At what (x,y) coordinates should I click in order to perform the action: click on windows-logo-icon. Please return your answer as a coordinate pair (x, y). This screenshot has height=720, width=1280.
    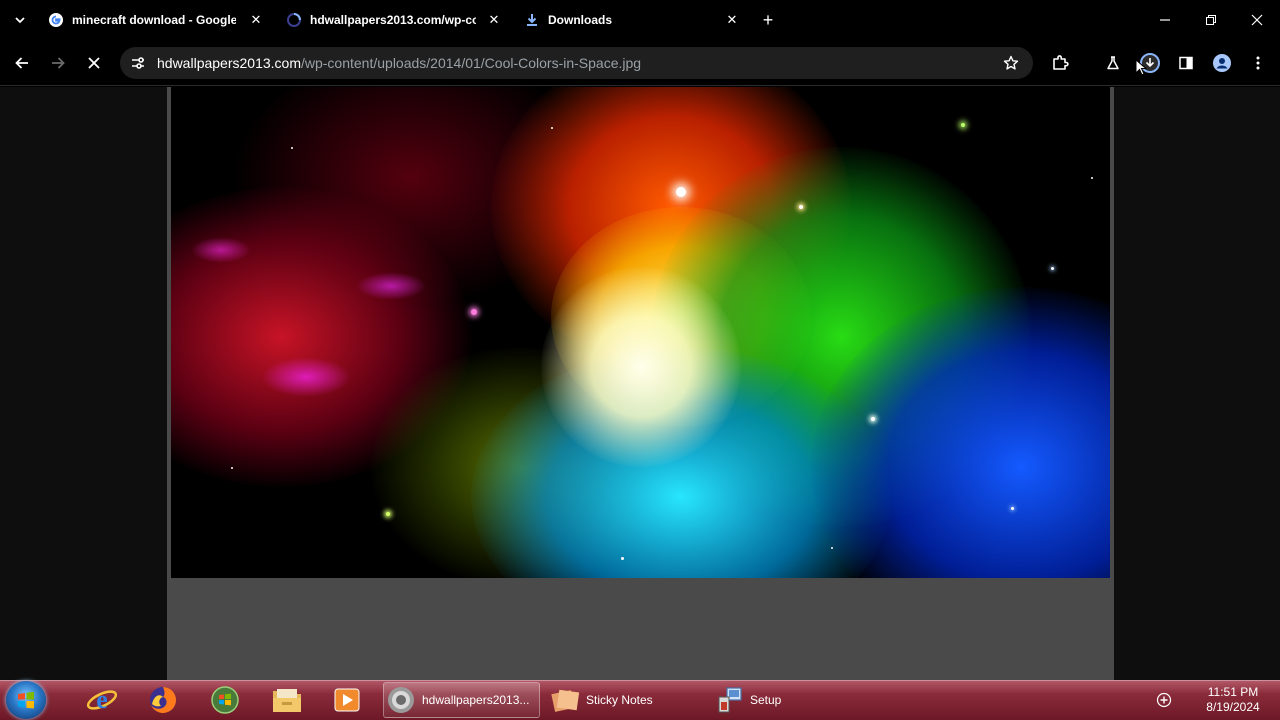
    Looking at the image, I should click on (26, 700).